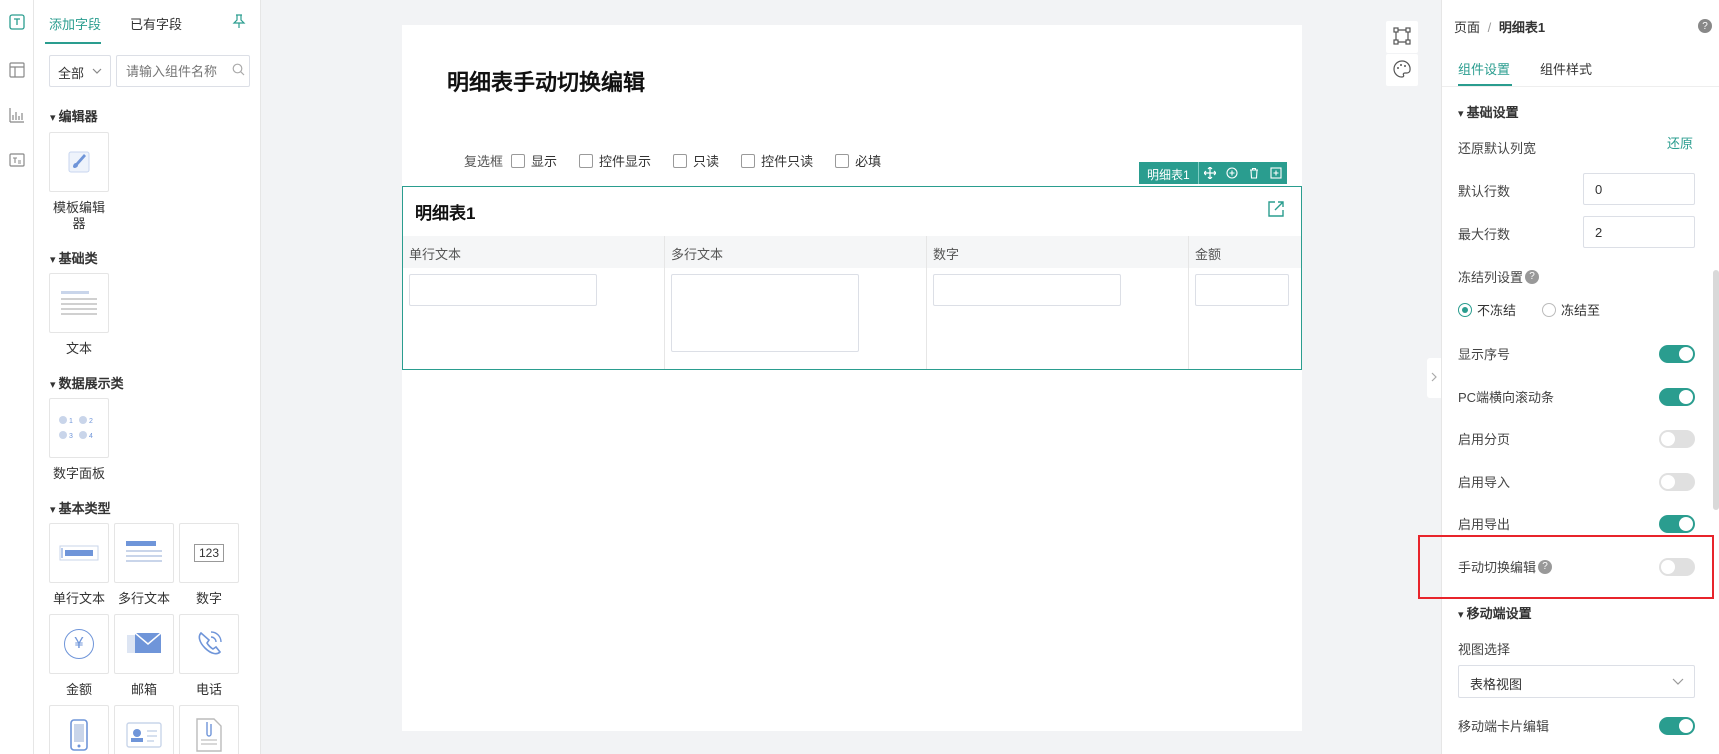  I want to click on help-icon: ?, so click(1705, 26).